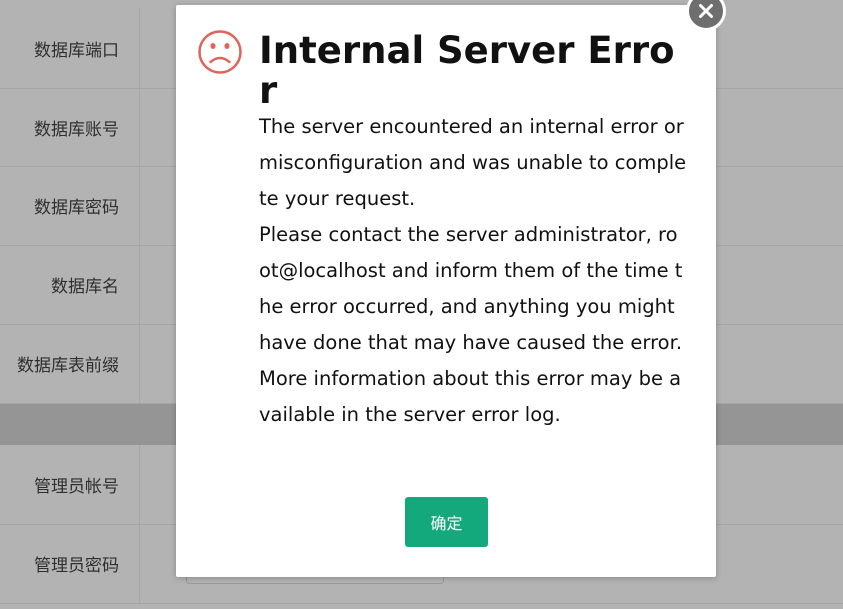  I want to click on close-icon, so click(706, 11).